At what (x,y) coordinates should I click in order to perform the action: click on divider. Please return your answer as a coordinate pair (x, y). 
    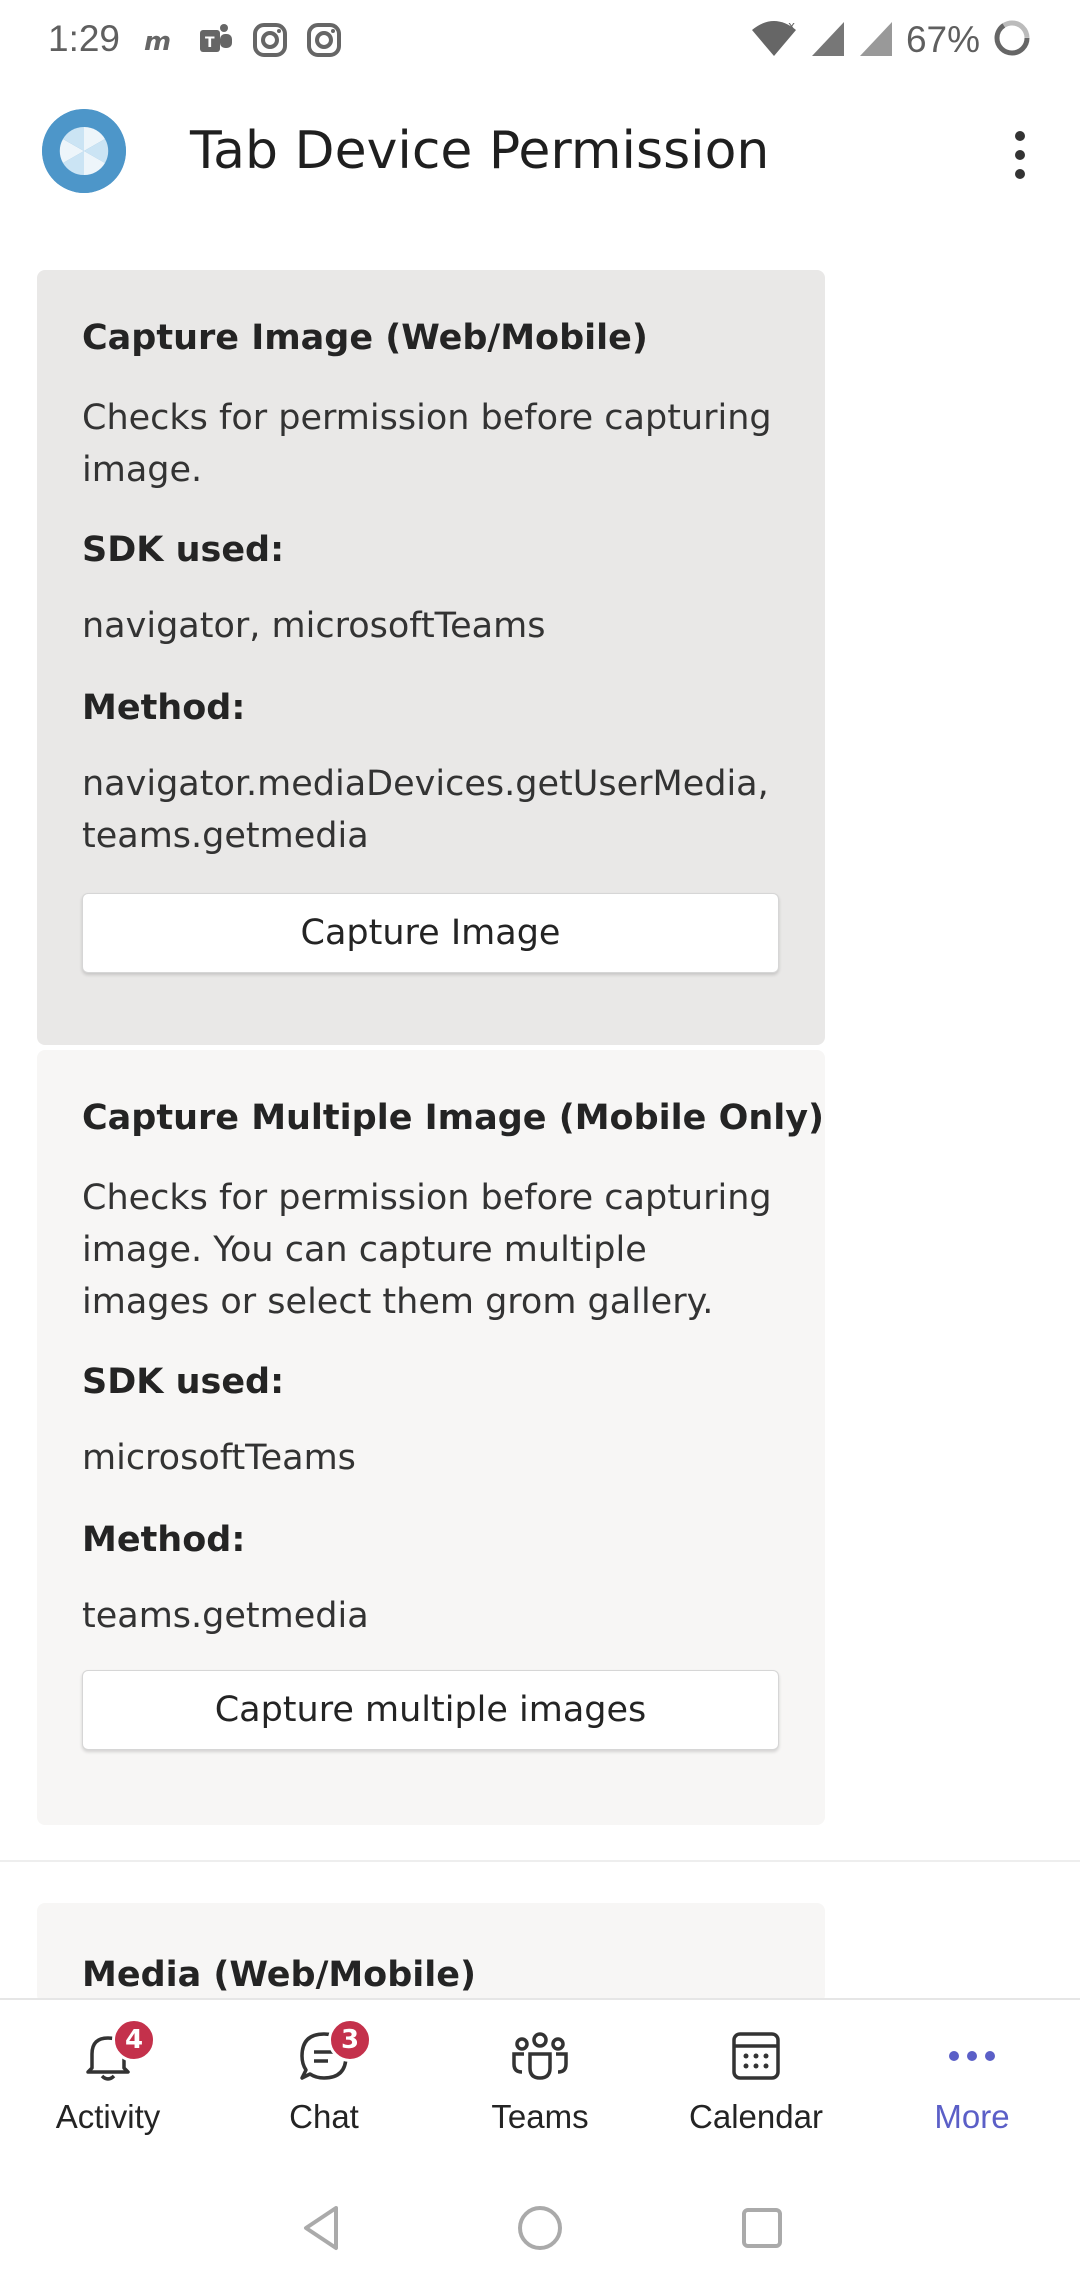
    Looking at the image, I should click on (540, 1861).